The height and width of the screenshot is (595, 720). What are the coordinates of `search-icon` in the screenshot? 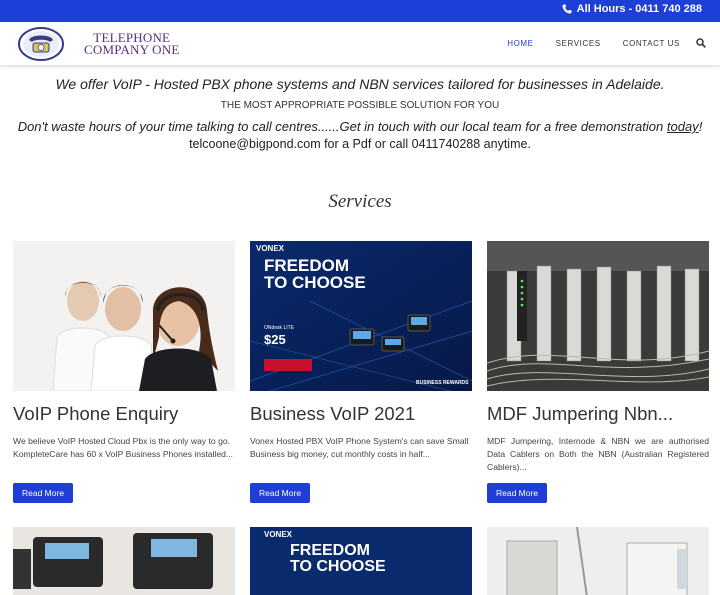 It's located at (701, 43).